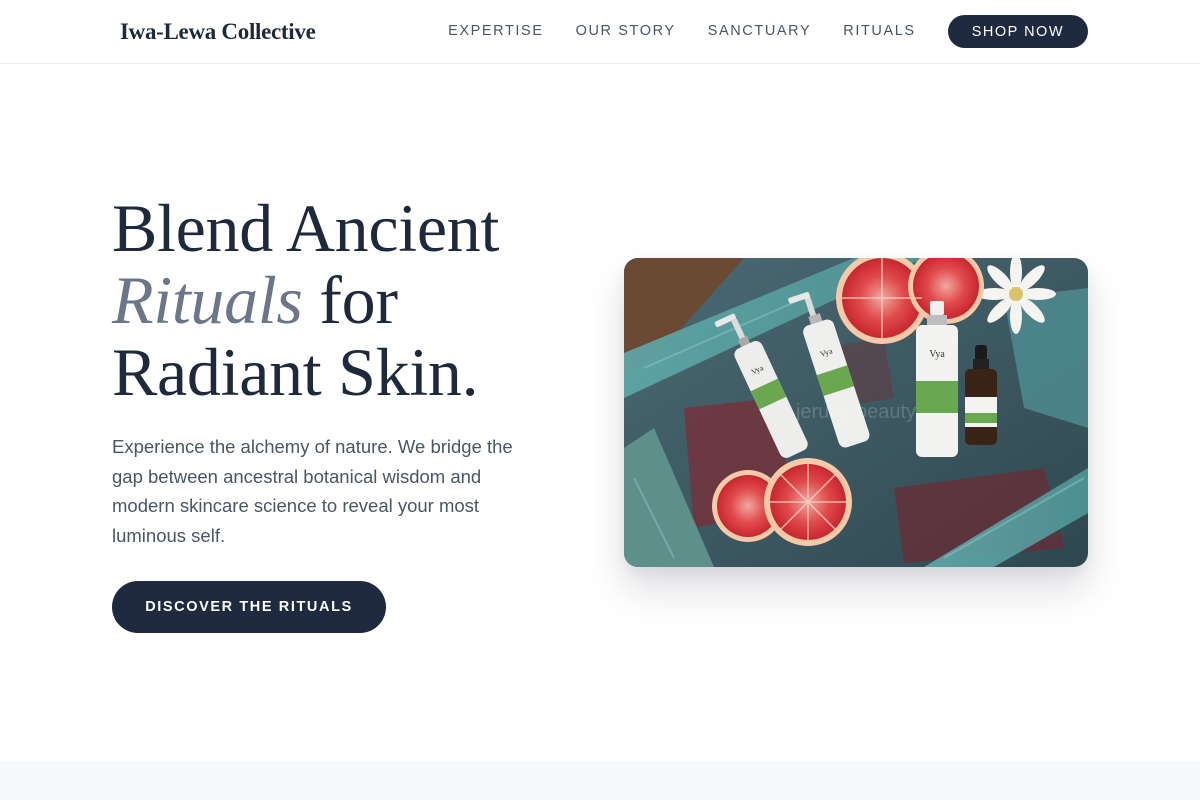  Describe the element at coordinates (358, 300) in the screenshot. I see `hero-title-line-2: for` at that location.